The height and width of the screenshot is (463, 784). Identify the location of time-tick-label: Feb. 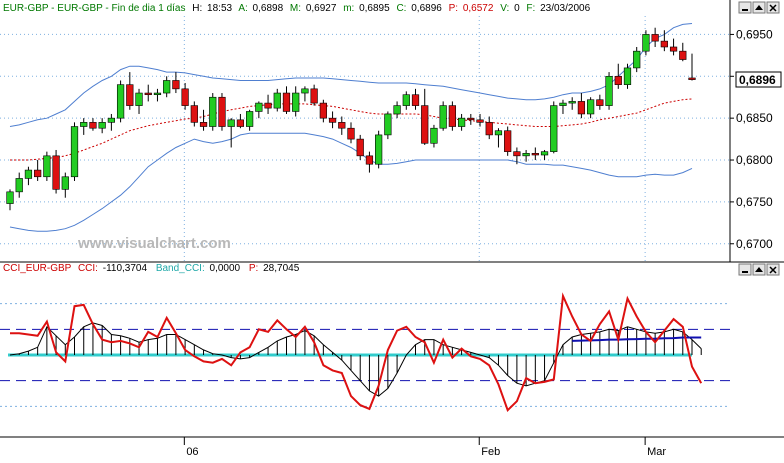
(490, 452).